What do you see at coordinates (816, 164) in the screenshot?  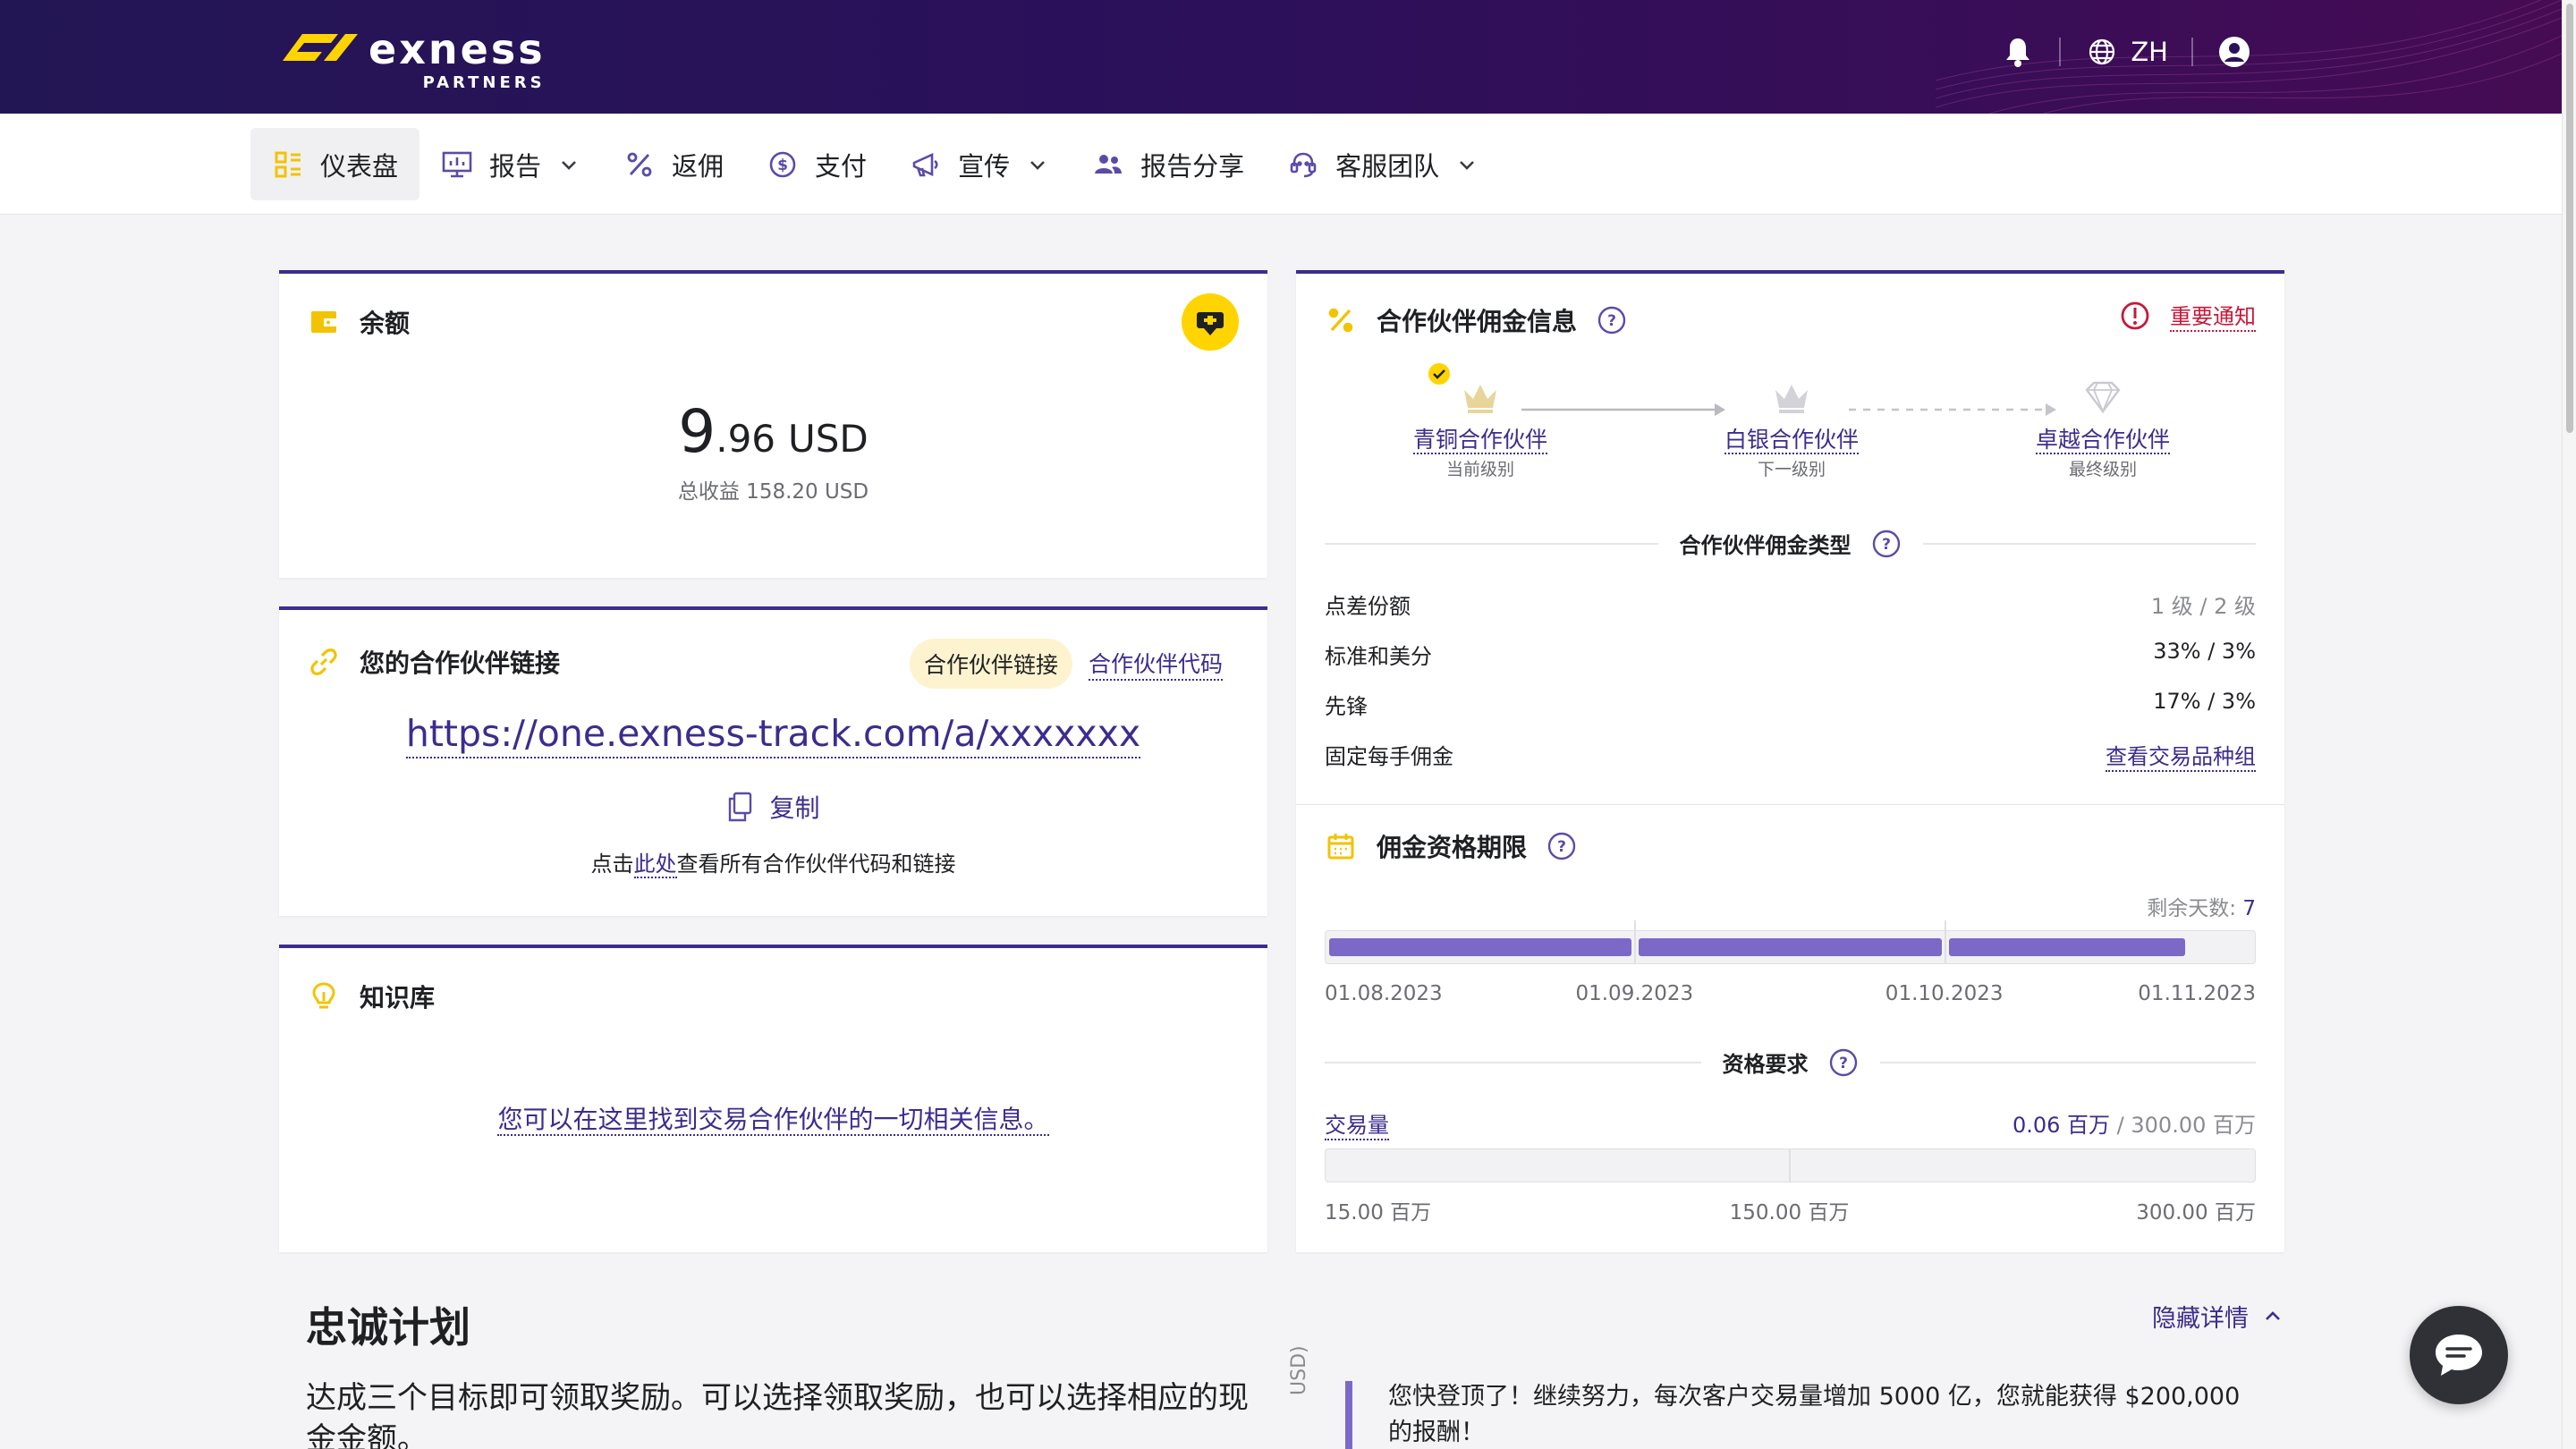 I see `nav-payments: $ 支付` at bounding box center [816, 164].